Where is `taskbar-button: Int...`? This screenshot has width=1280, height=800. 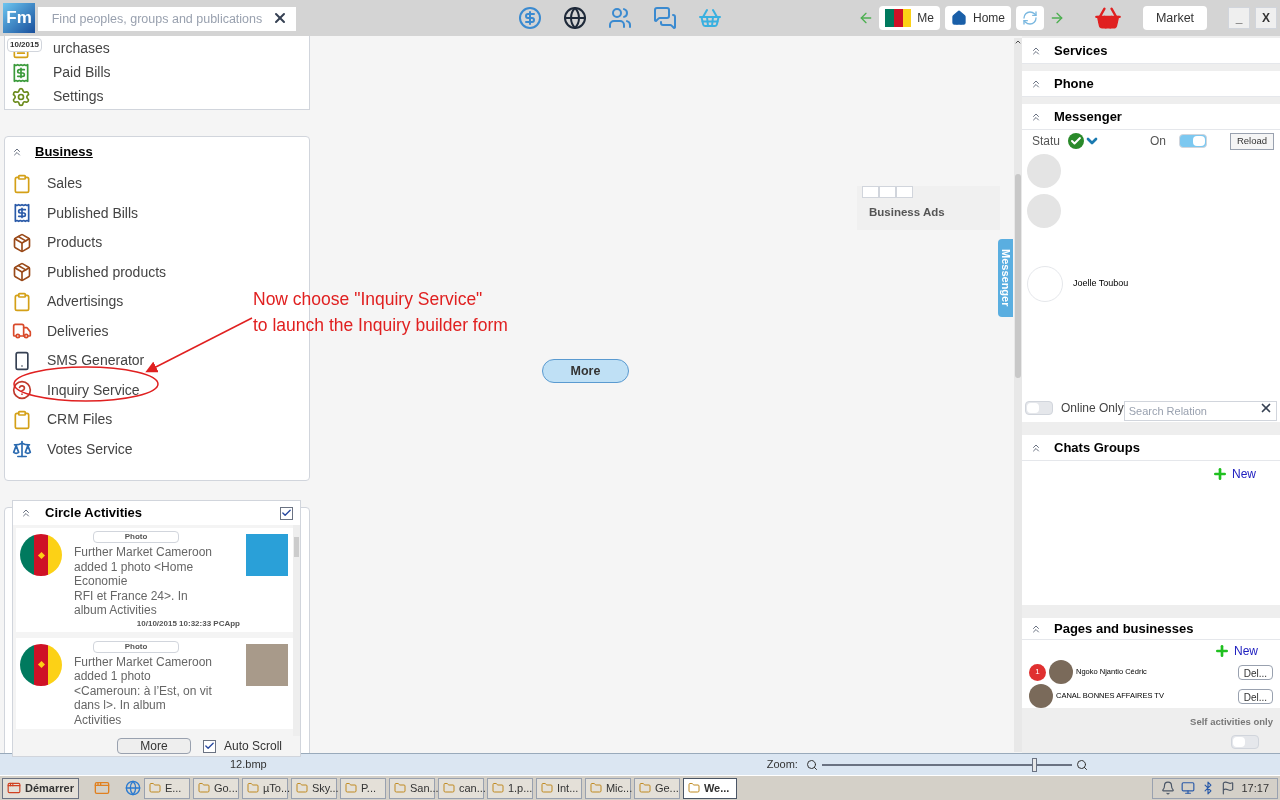
taskbar-button: Int... is located at coordinates (558, 788).